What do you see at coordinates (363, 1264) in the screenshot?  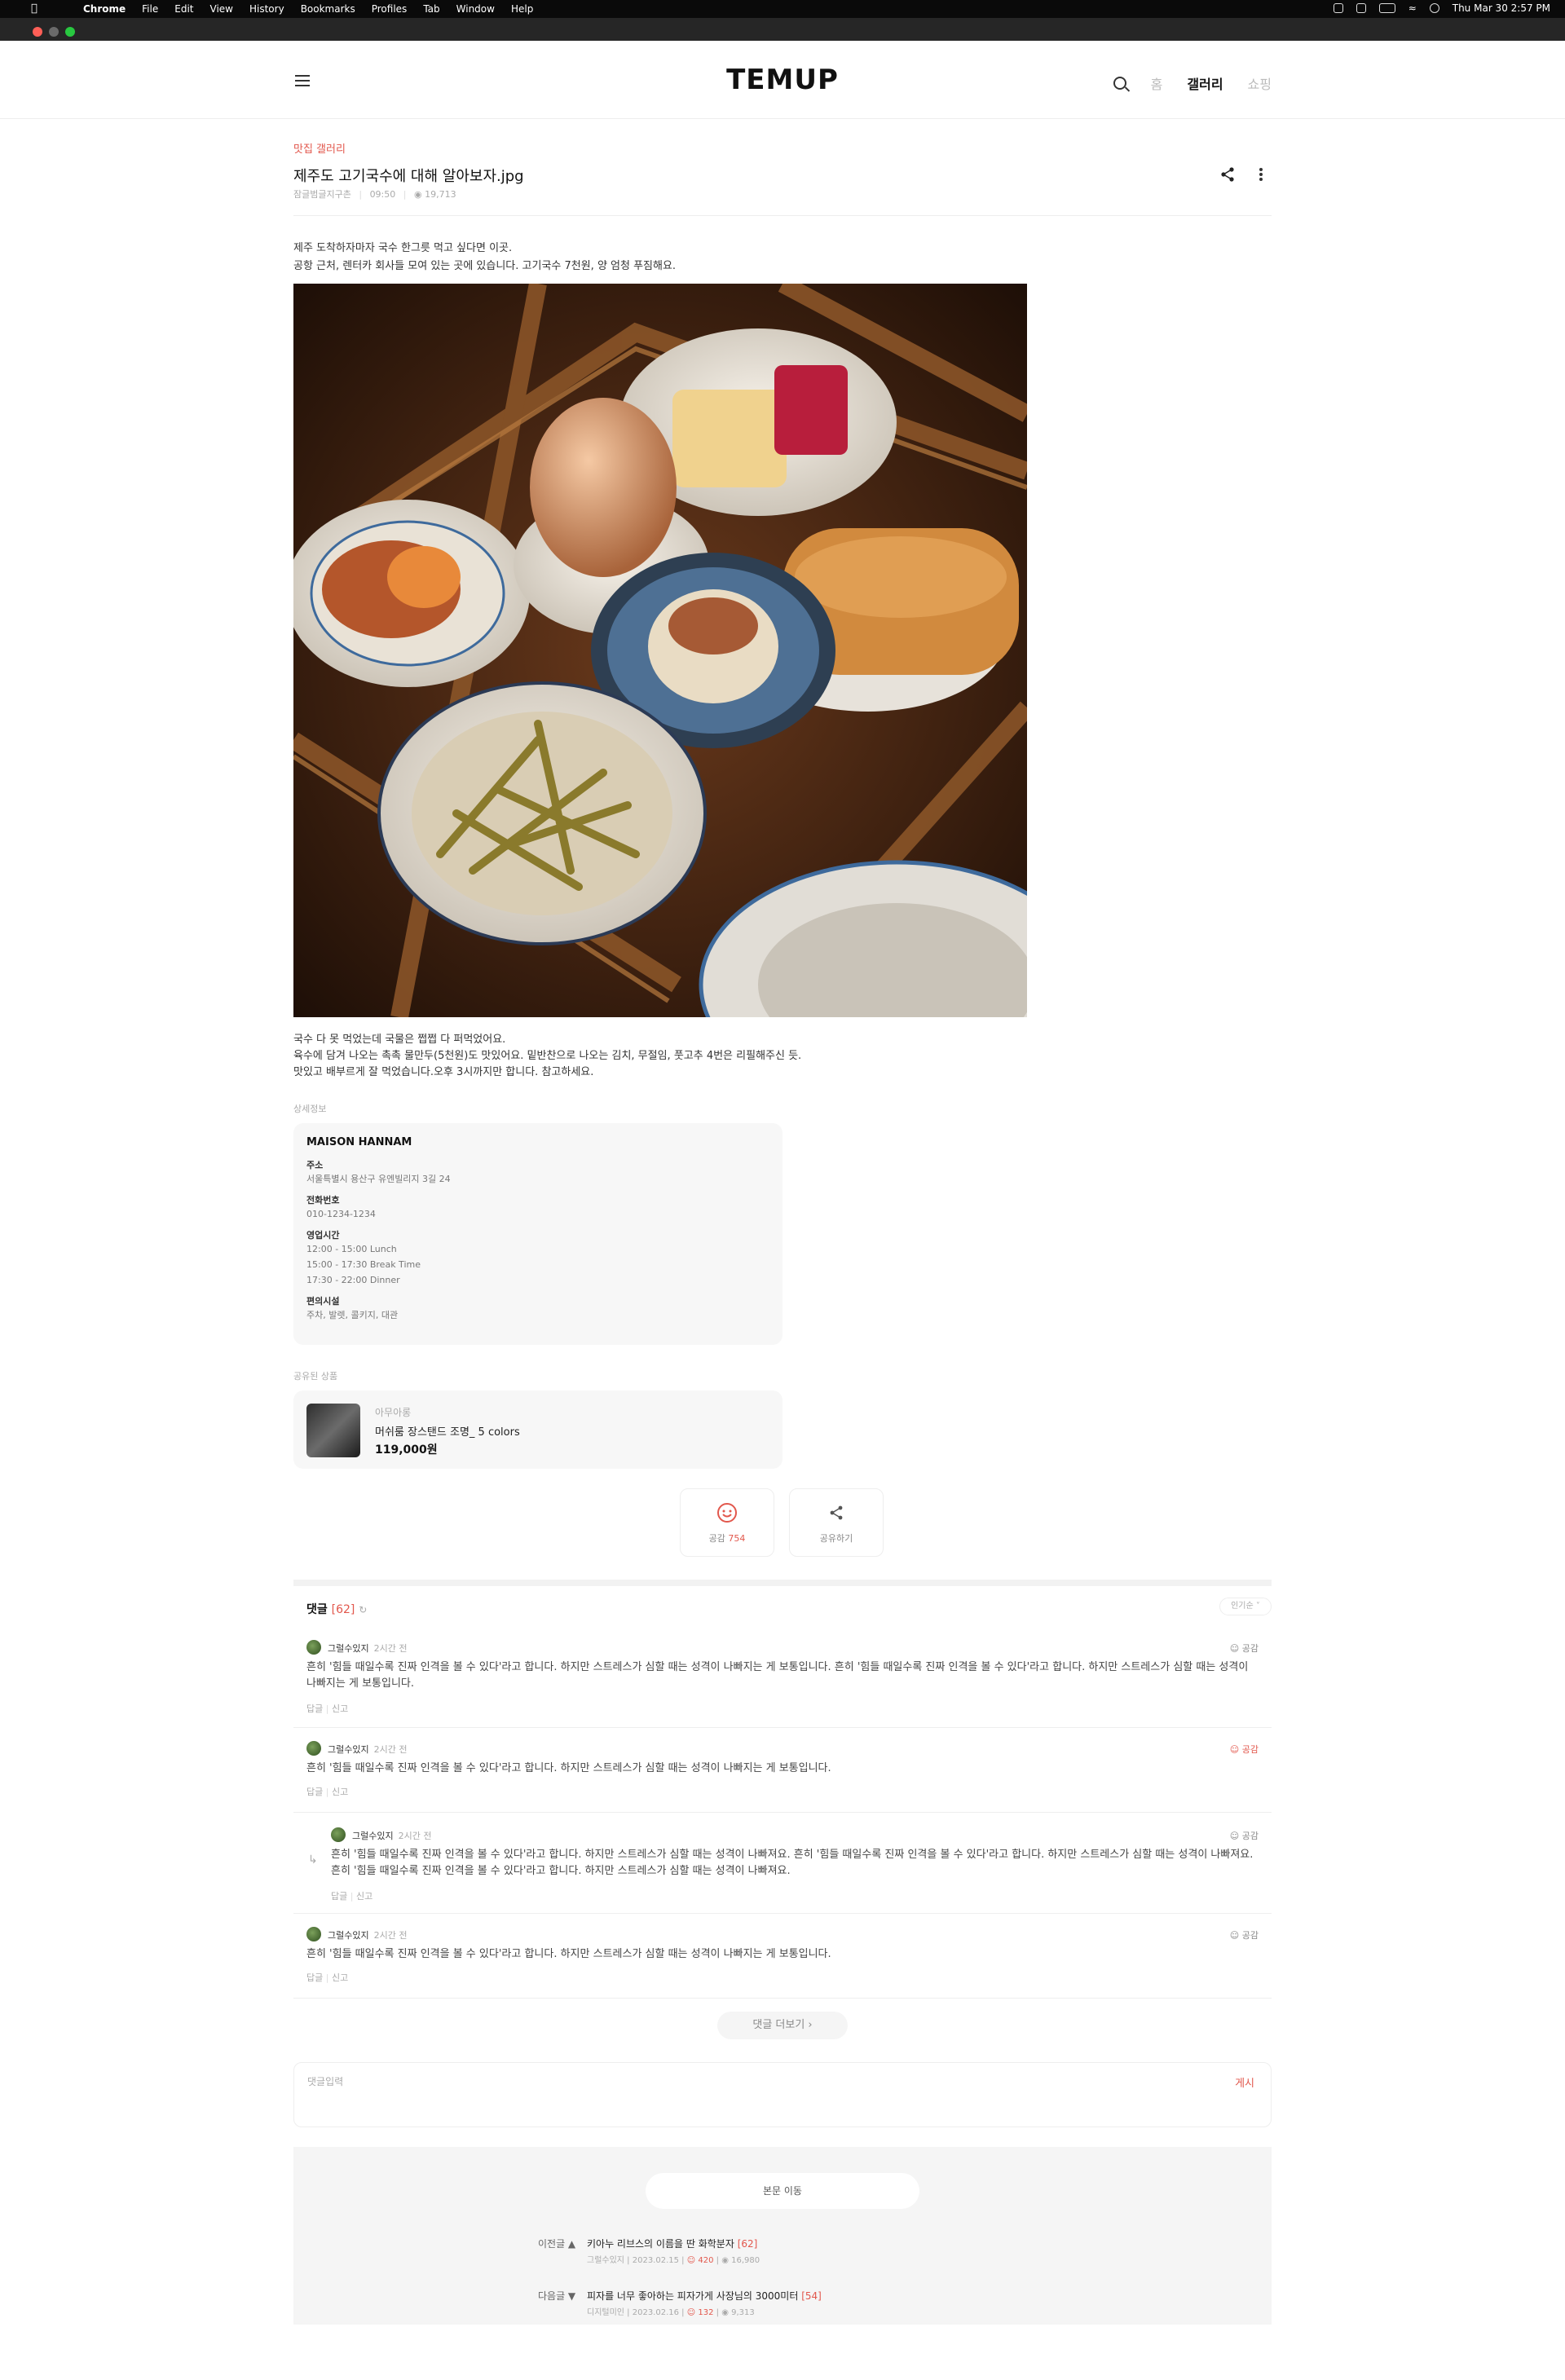 I see `hours-value: 15:00 - 17:30 Break Time` at bounding box center [363, 1264].